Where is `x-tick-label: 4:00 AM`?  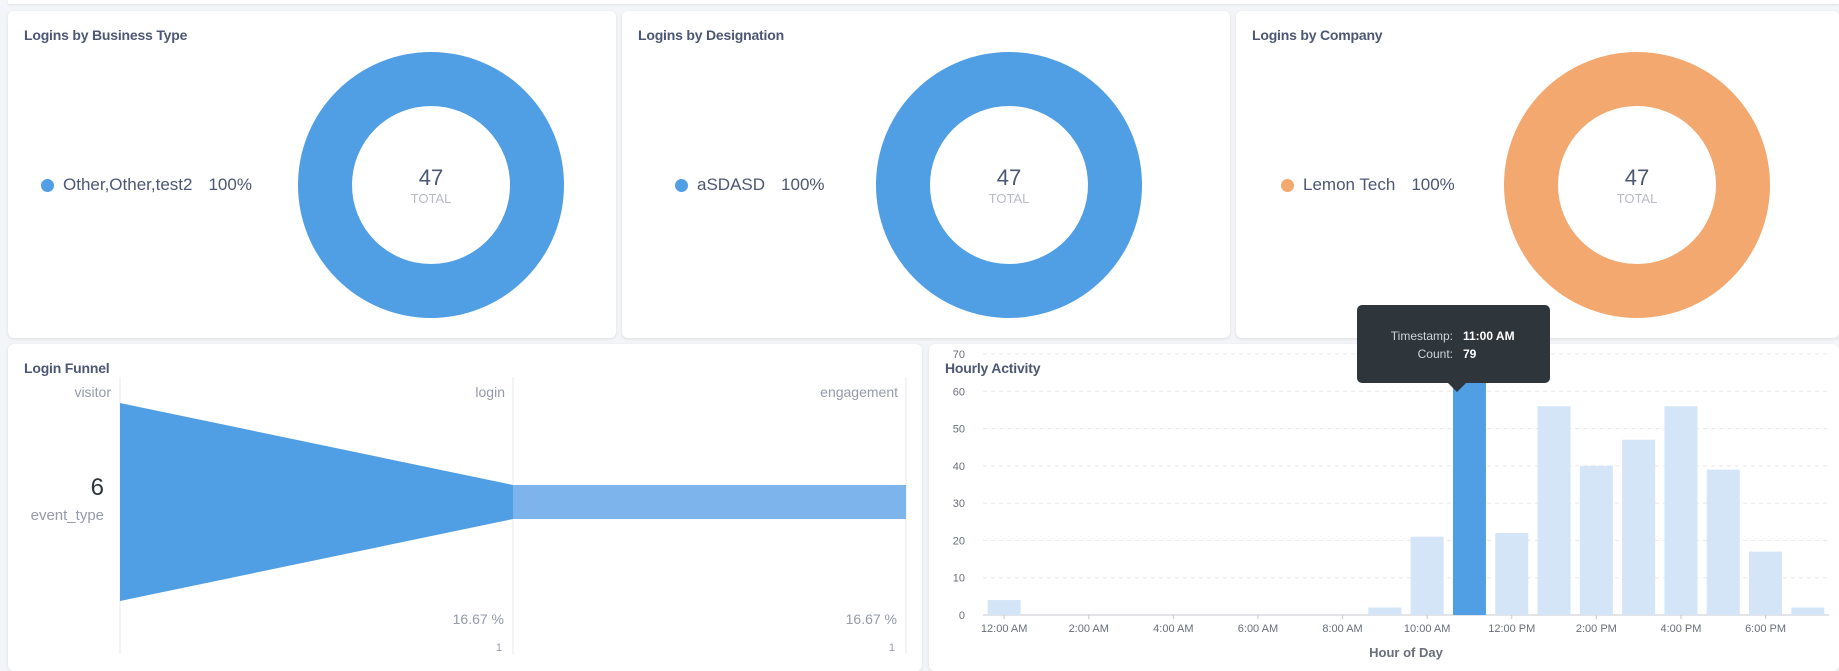
x-tick-label: 4:00 AM is located at coordinates (1173, 629).